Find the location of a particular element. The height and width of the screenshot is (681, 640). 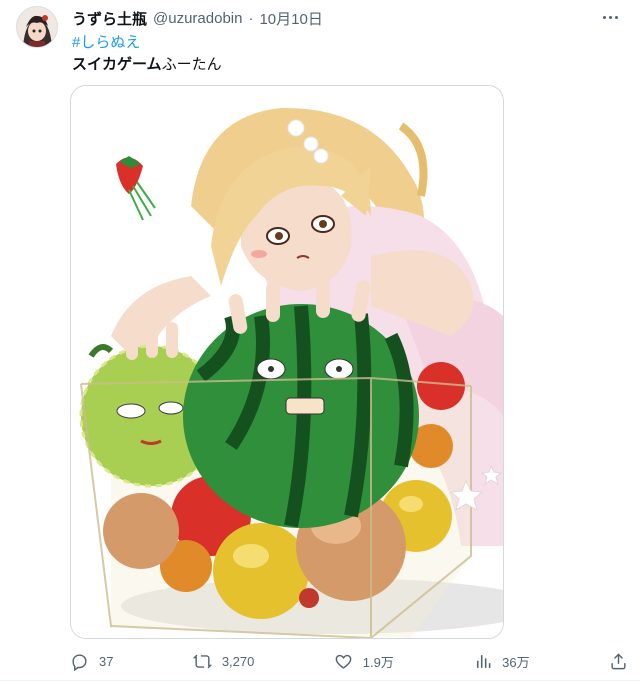

like-icon is located at coordinates (343, 661).